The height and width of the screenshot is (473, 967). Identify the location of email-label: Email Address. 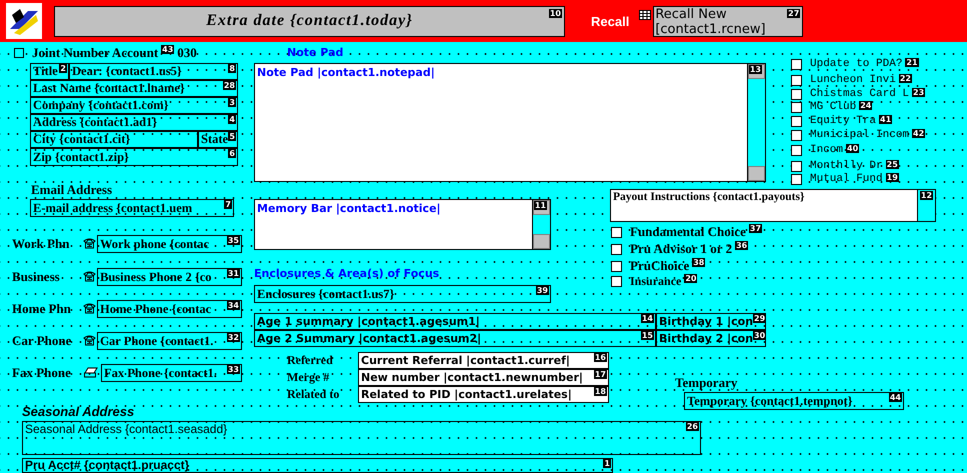
(71, 190).